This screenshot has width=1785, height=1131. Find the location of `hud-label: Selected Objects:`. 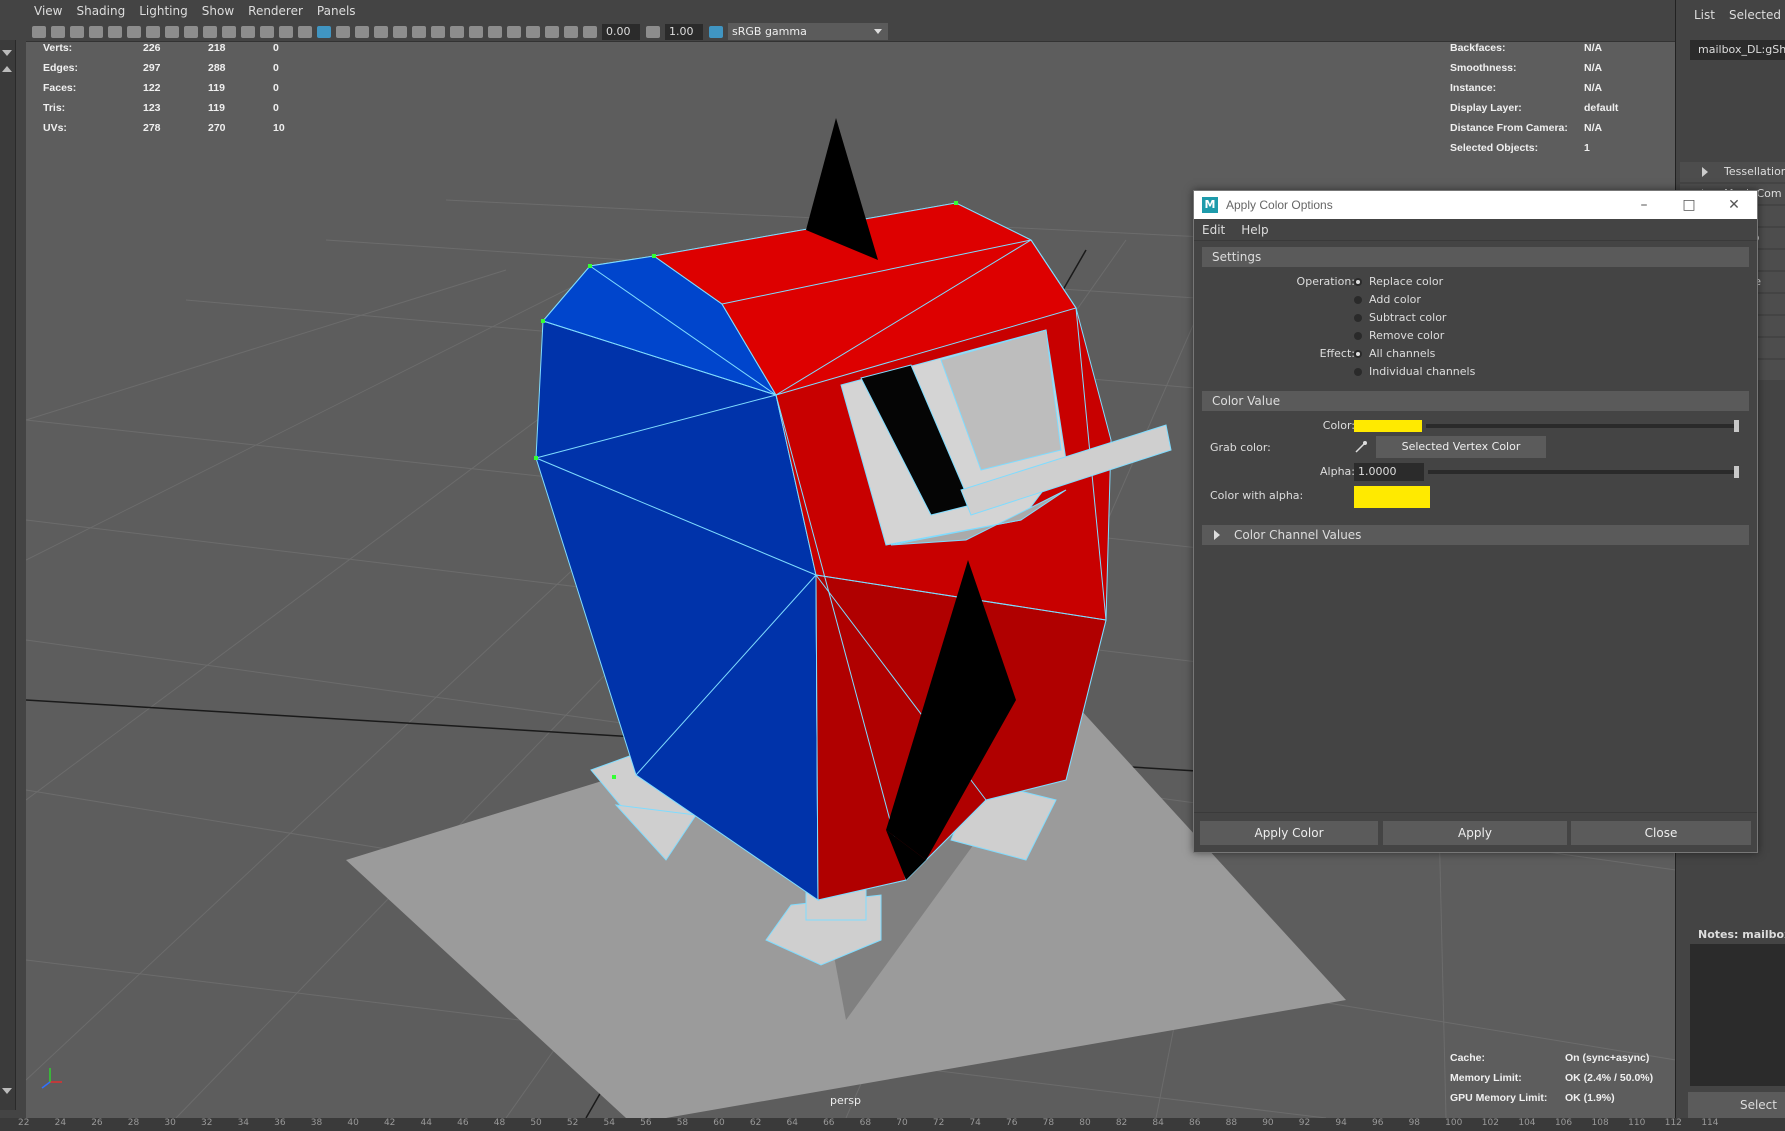

hud-label: Selected Objects: is located at coordinates (1494, 148).